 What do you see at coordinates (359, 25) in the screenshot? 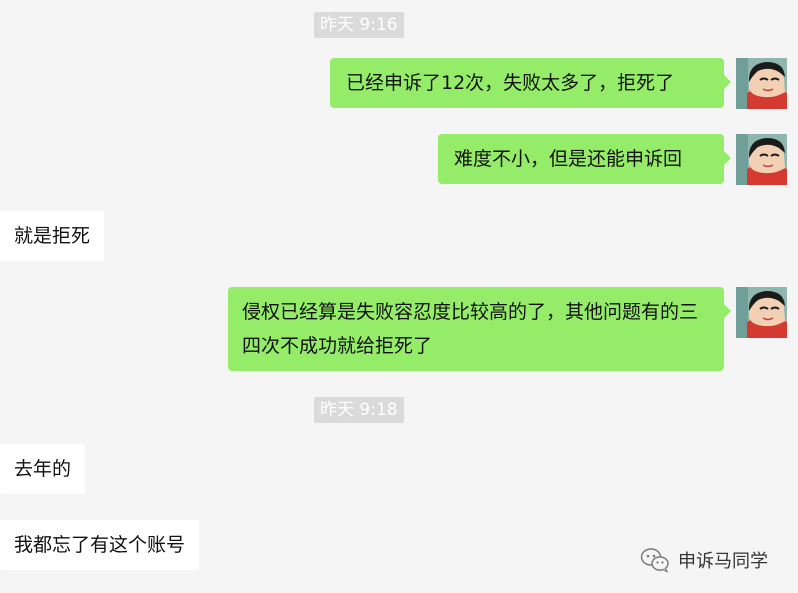
I see `timestamp: 昨天 9:16` at bounding box center [359, 25].